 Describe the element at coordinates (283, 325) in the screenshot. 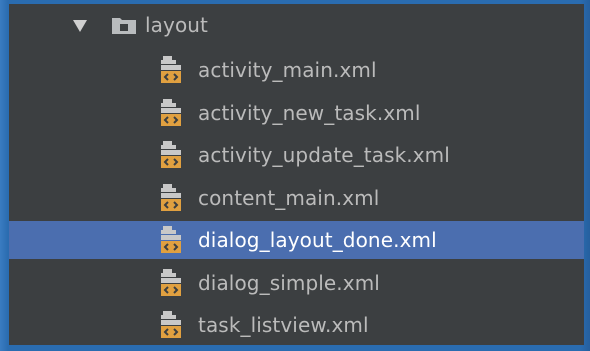

I see `file-label: task_listview.xml` at that location.